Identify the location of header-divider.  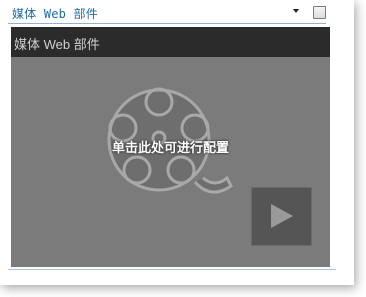
(167, 23).